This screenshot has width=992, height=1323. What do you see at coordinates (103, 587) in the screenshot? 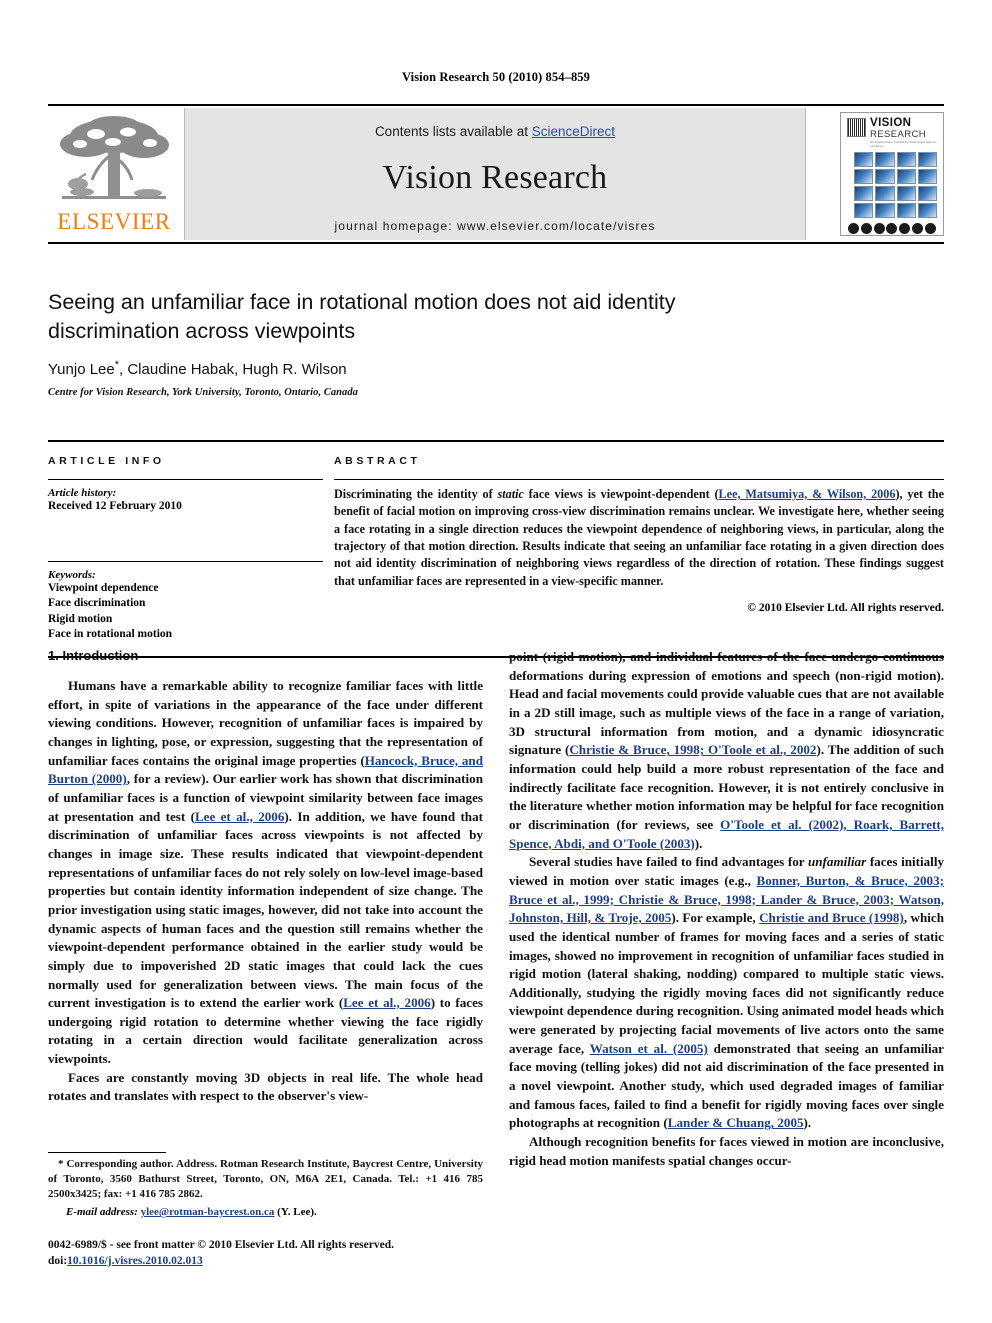
I see `keyword-item: Viewpoint dependence` at bounding box center [103, 587].